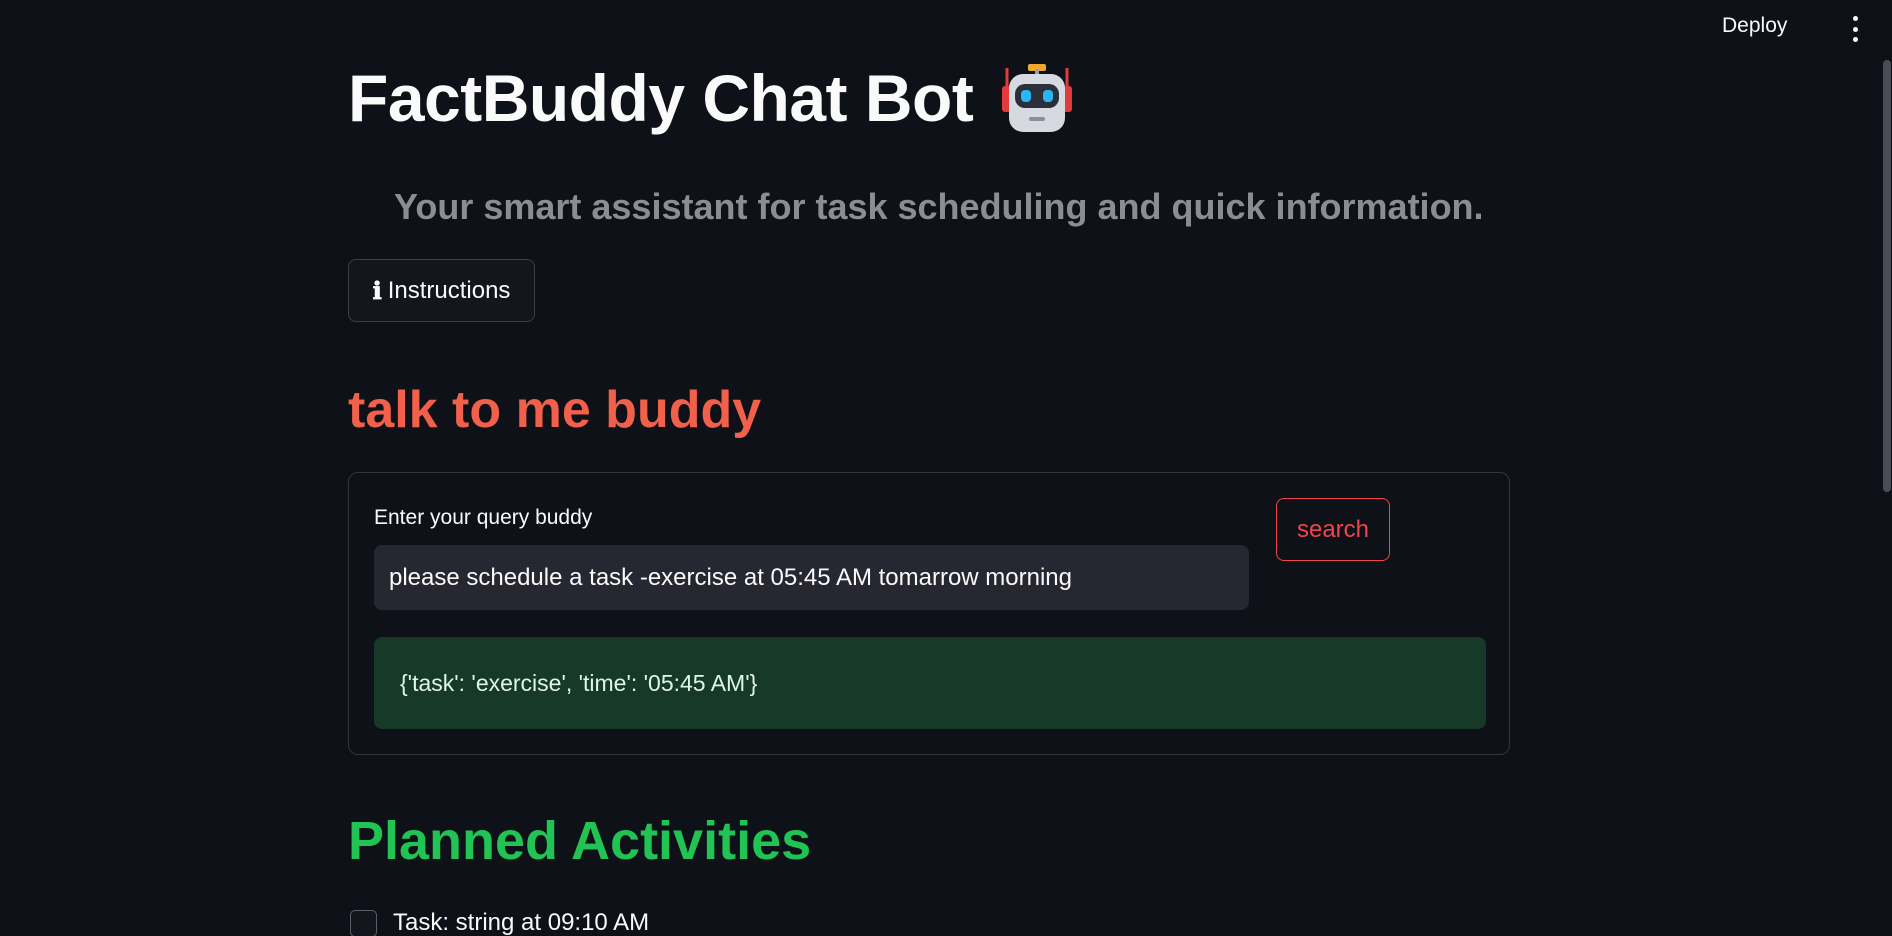 This screenshot has height=936, width=1892. I want to click on kebab-menu-icon, so click(1855, 29).